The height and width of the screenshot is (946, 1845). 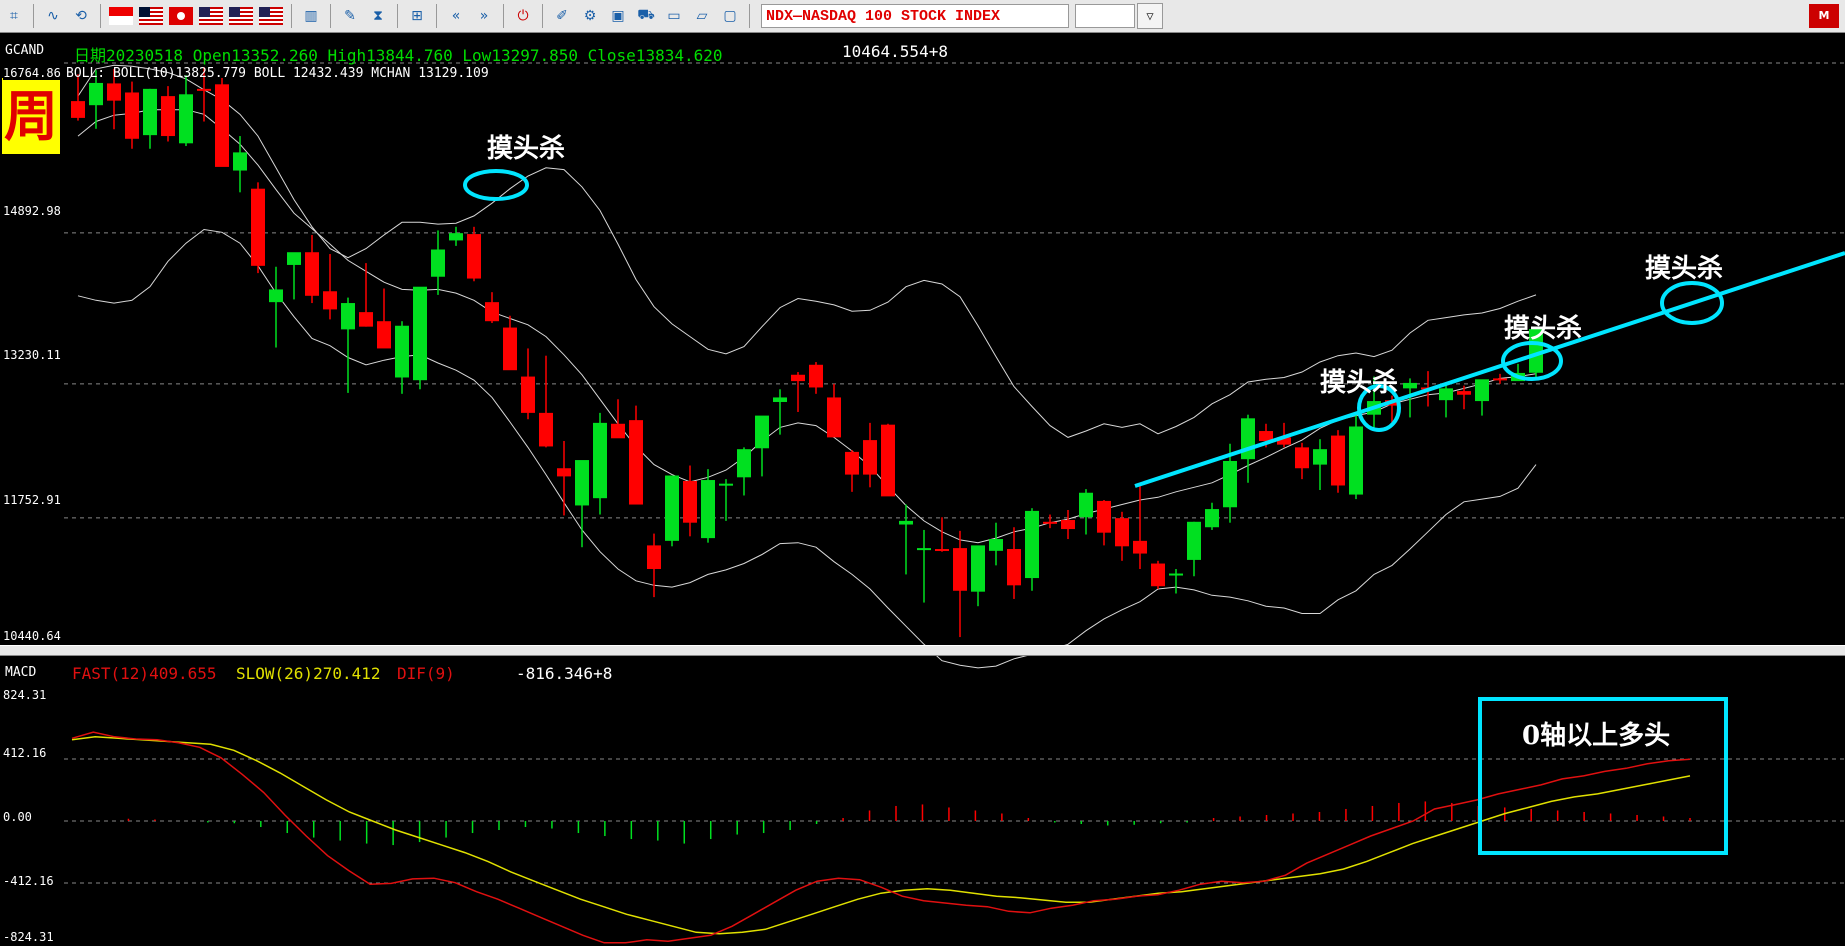 What do you see at coordinates (28, 881) in the screenshot?
I see `macd-axis-label: -412.16` at bounding box center [28, 881].